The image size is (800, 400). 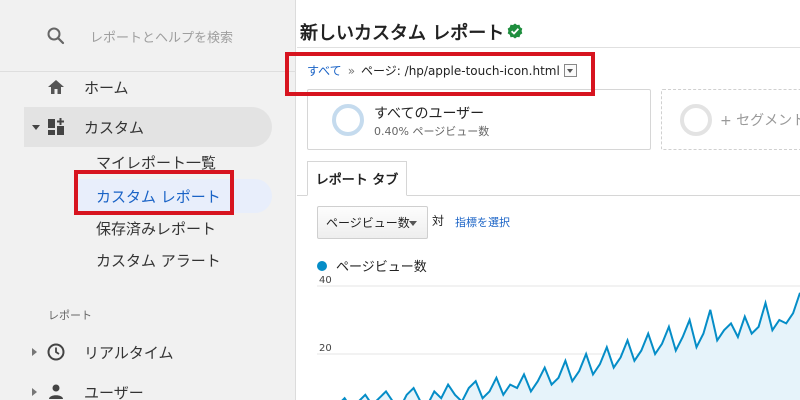 I want to click on breadcrumb-dropdown-button, so click(x=570, y=70).